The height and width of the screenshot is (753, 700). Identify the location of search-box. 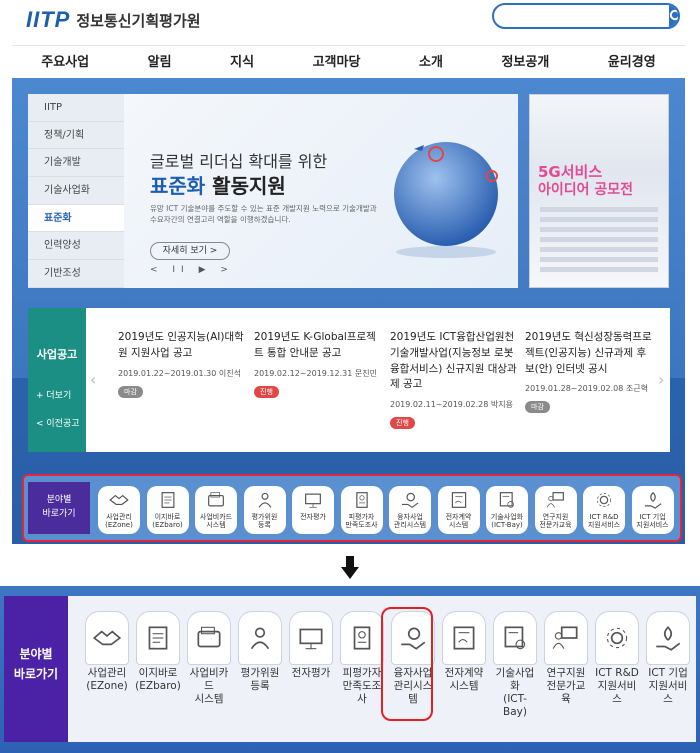
(586, 16).